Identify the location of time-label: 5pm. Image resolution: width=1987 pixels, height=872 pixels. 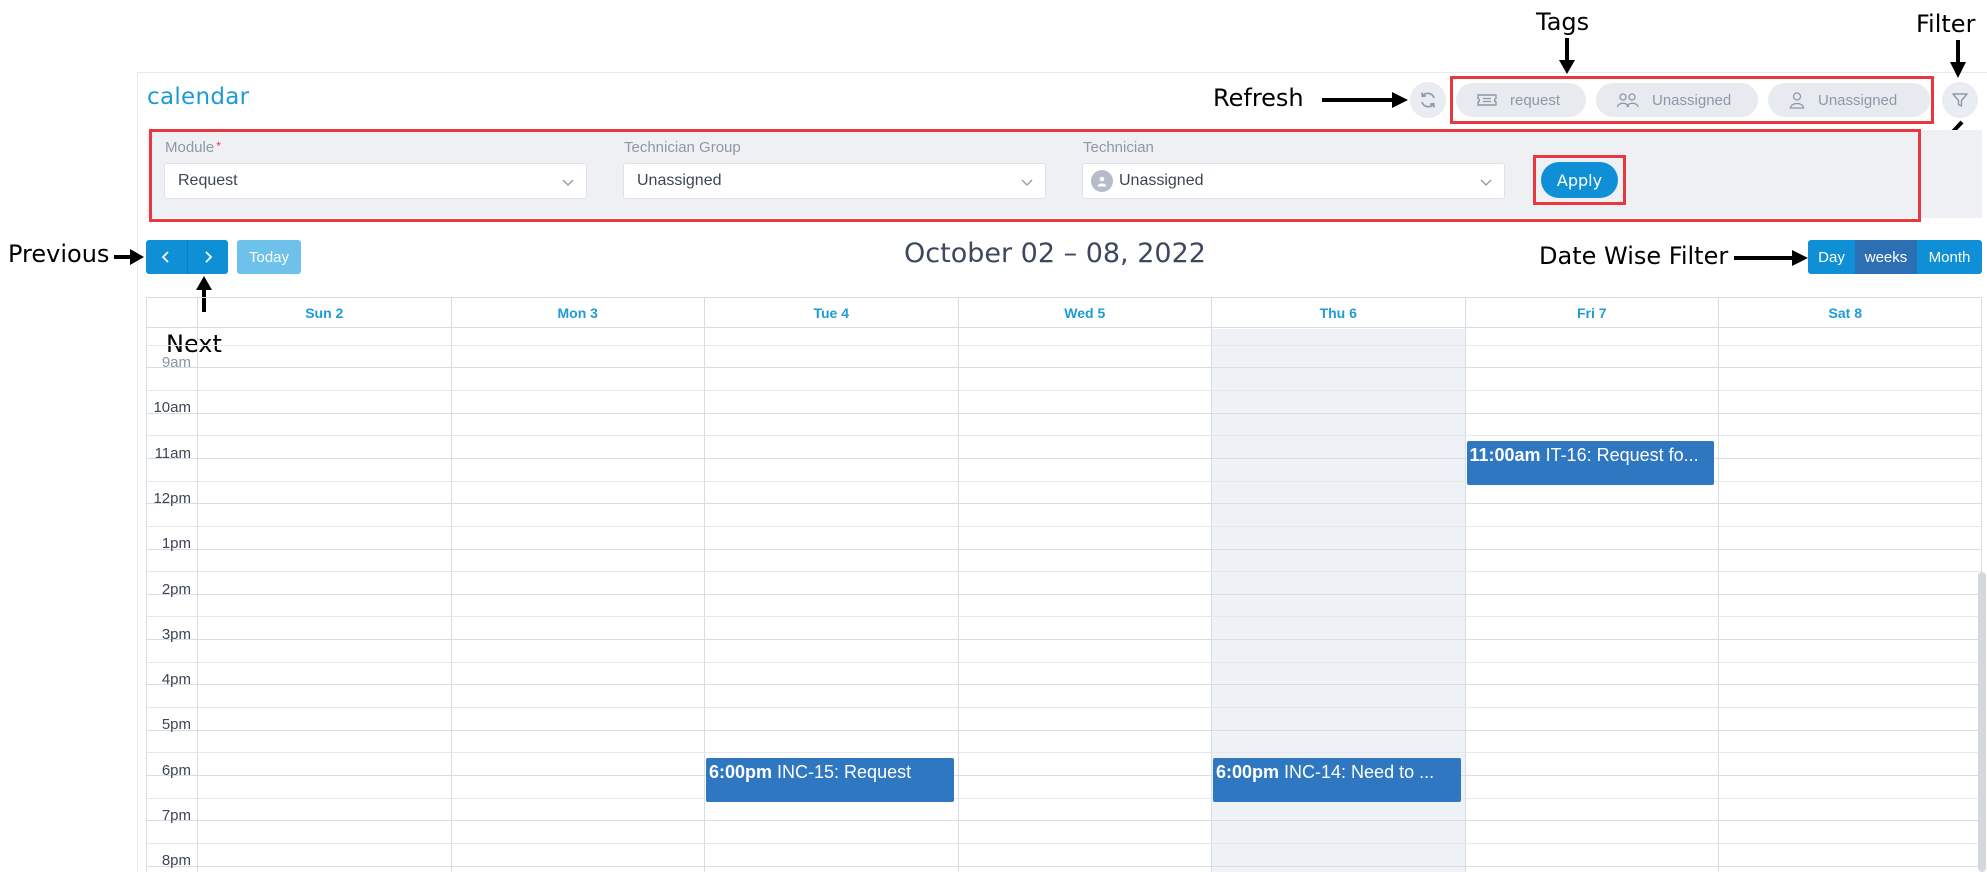
(176, 725).